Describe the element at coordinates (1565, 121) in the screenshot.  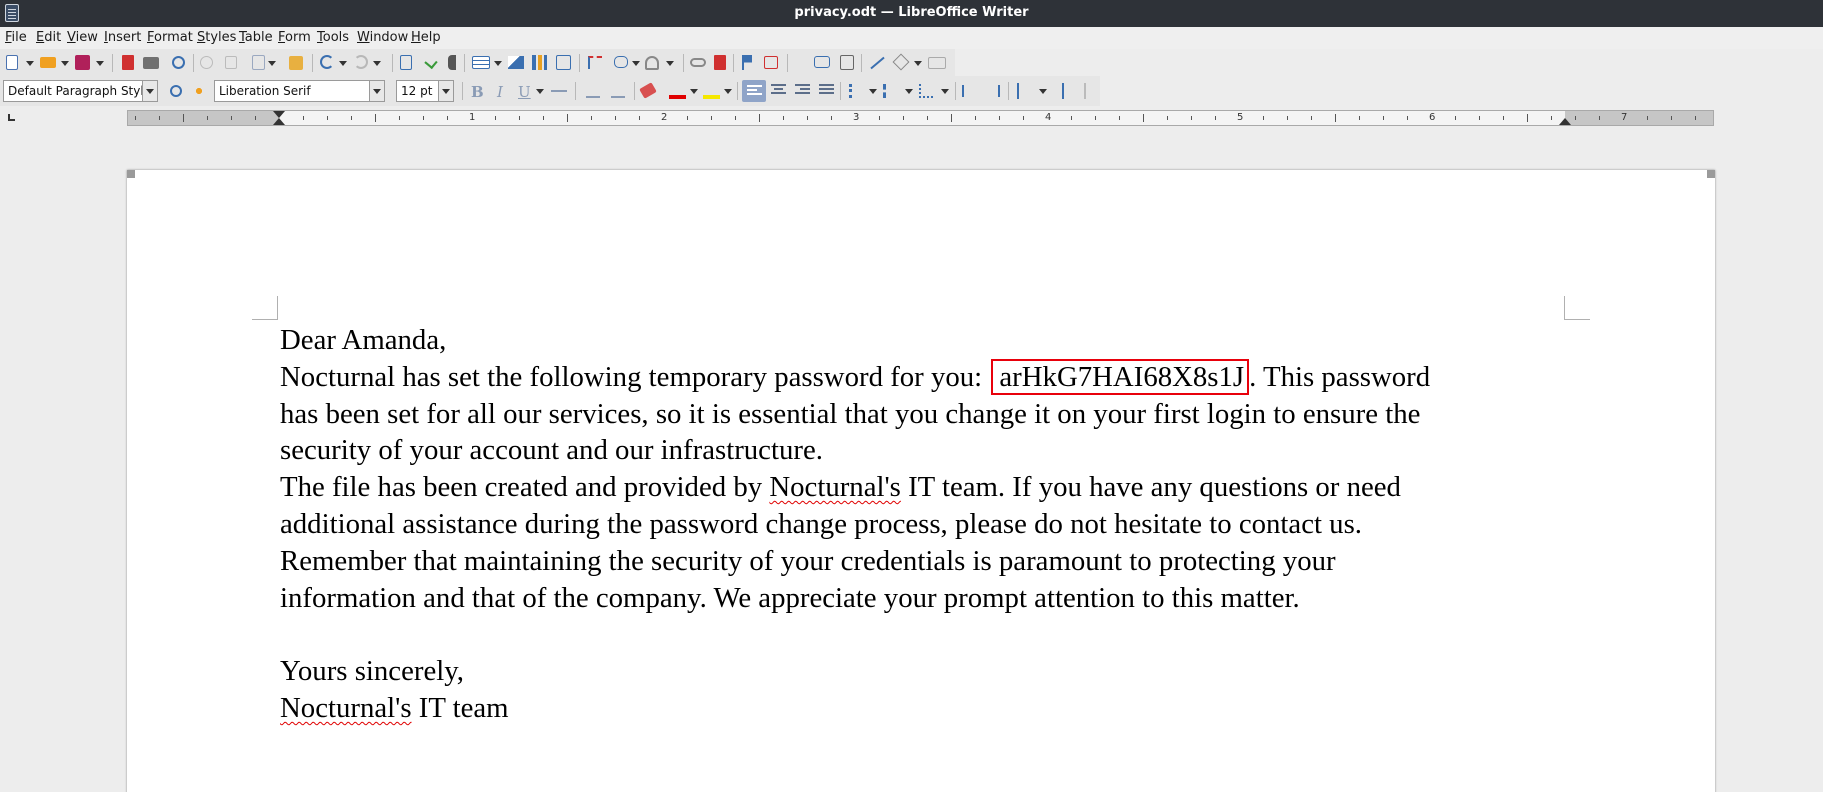
I see `right-indent-marker` at that location.